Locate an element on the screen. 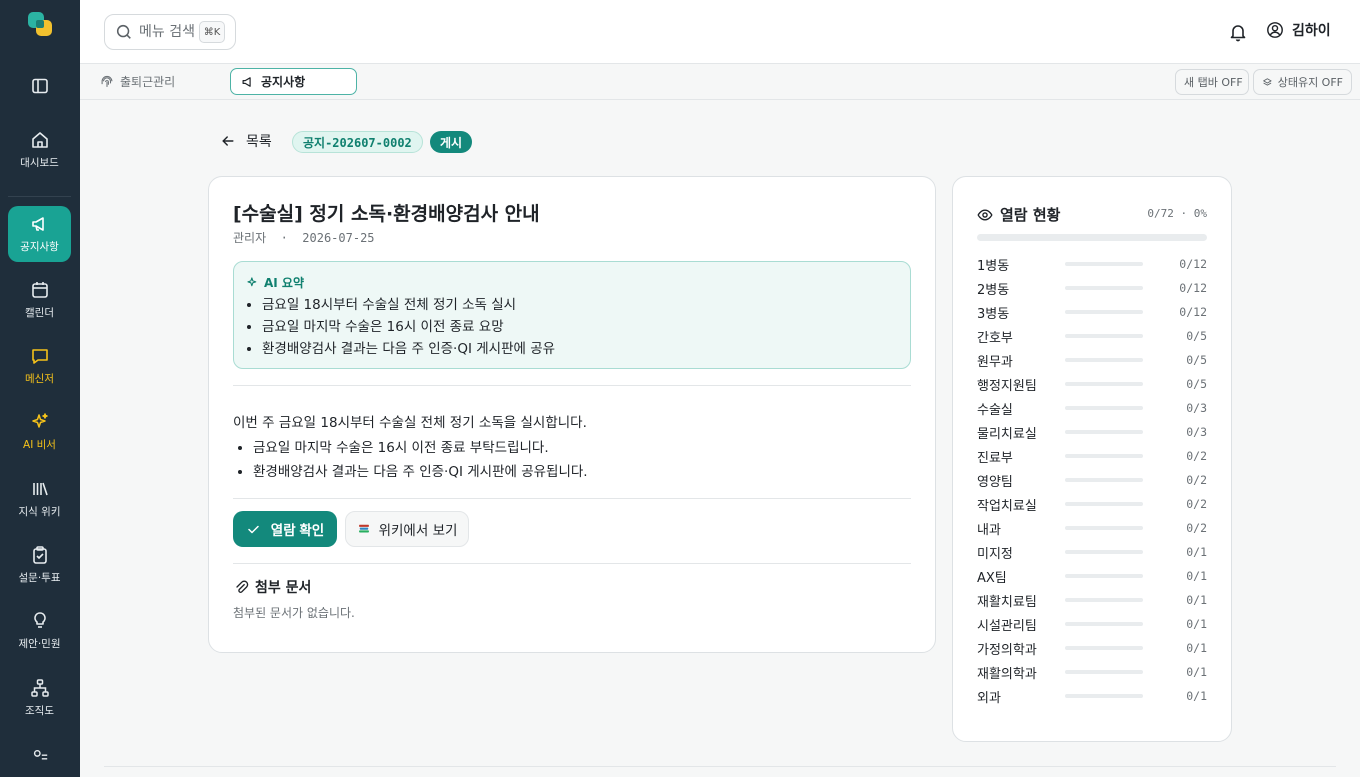 This screenshot has width=1360, height=777. read-status-header: 열람 현황 is located at coordinates (1018, 214).